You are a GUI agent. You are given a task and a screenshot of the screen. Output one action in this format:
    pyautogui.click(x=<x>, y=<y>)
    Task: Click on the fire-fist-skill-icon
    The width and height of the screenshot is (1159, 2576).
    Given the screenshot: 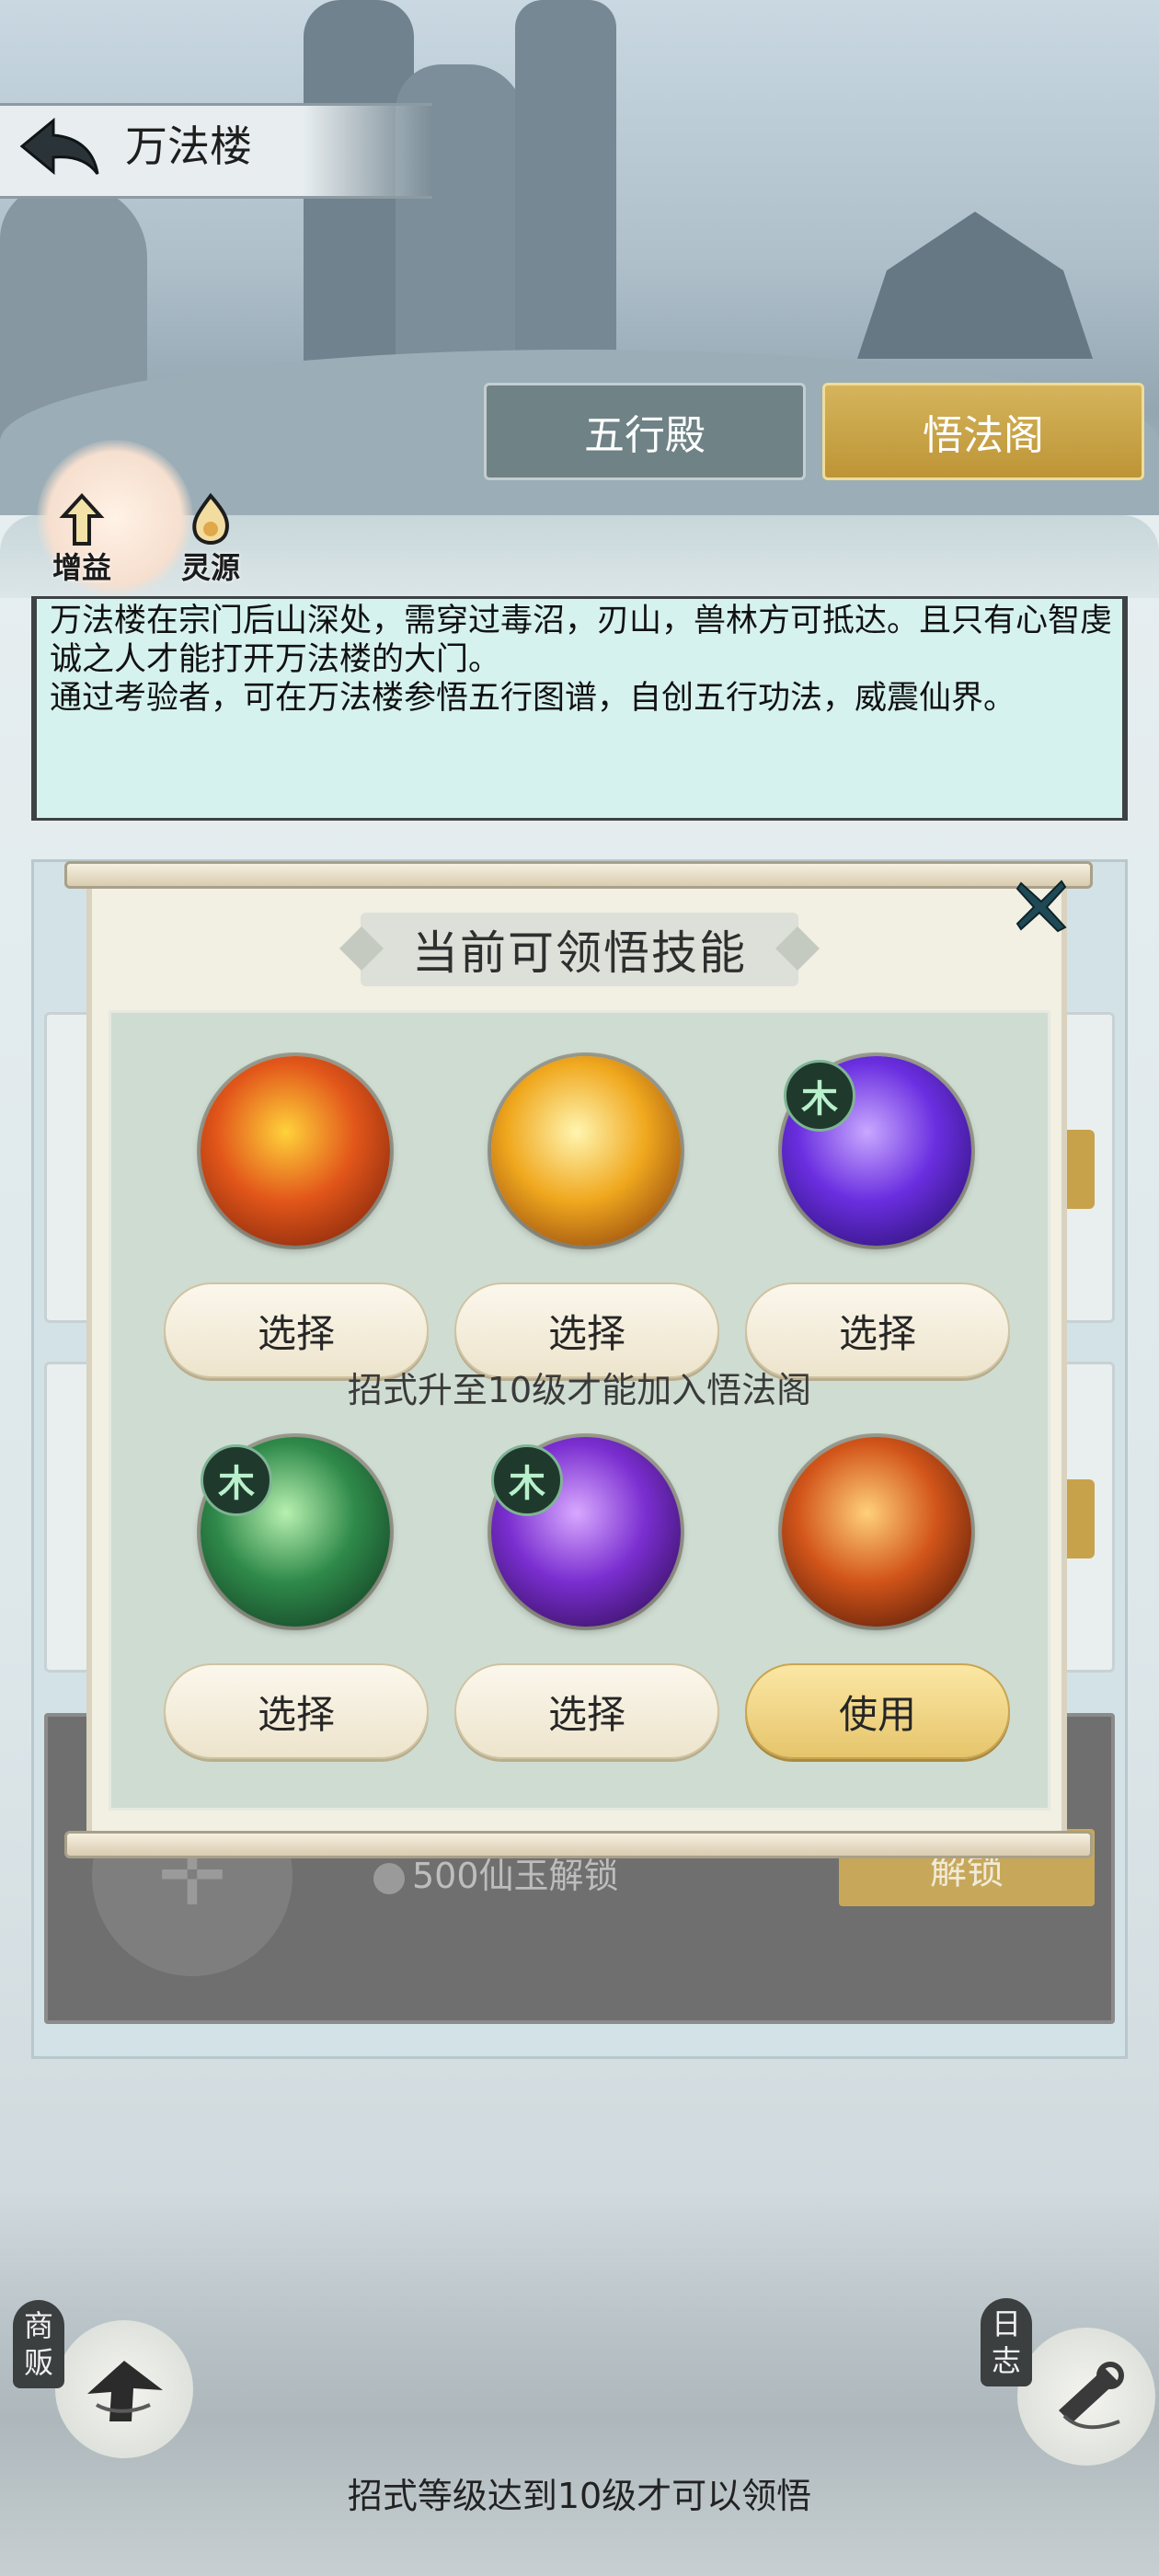 What is the action you would take?
    pyautogui.click(x=295, y=1151)
    